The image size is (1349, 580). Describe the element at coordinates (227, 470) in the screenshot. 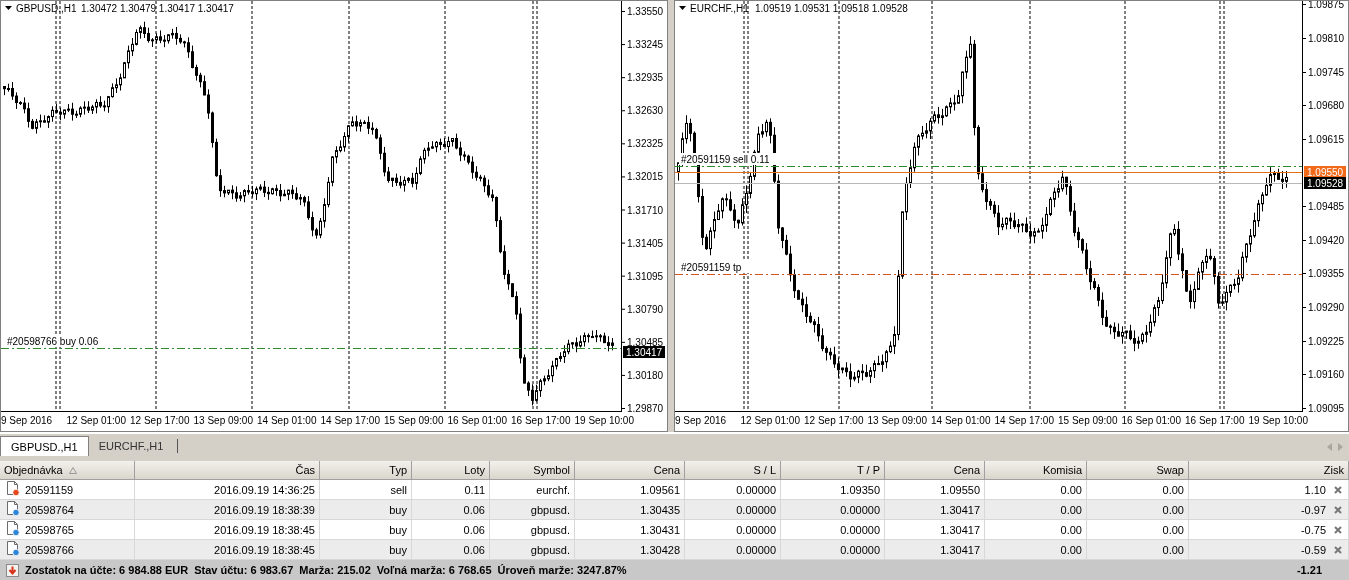

I see `column-header: Čas` at that location.